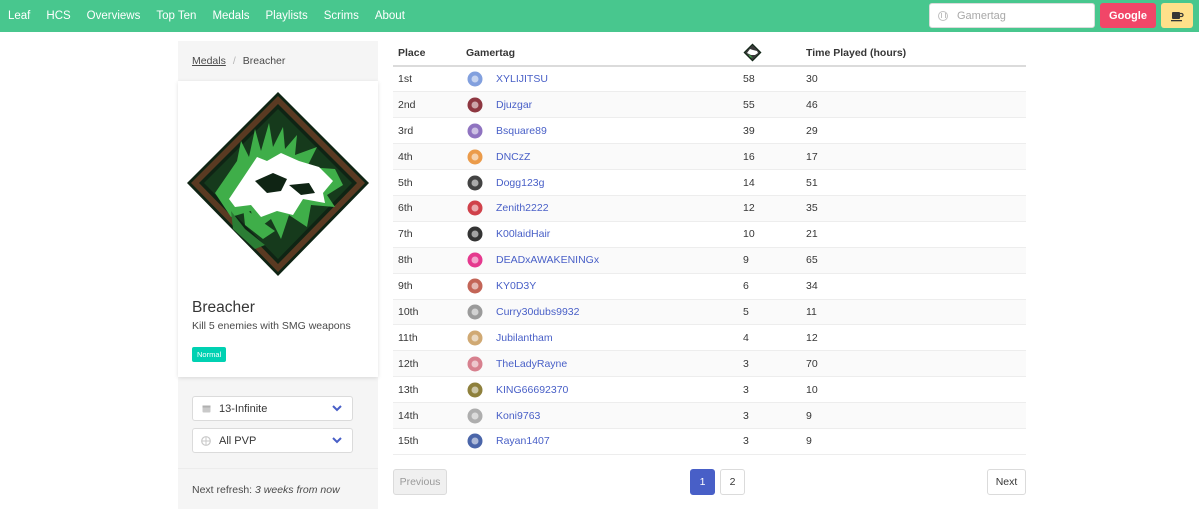 This screenshot has height=517, width=1199. I want to click on row-time-played: 9, so click(916, 415).